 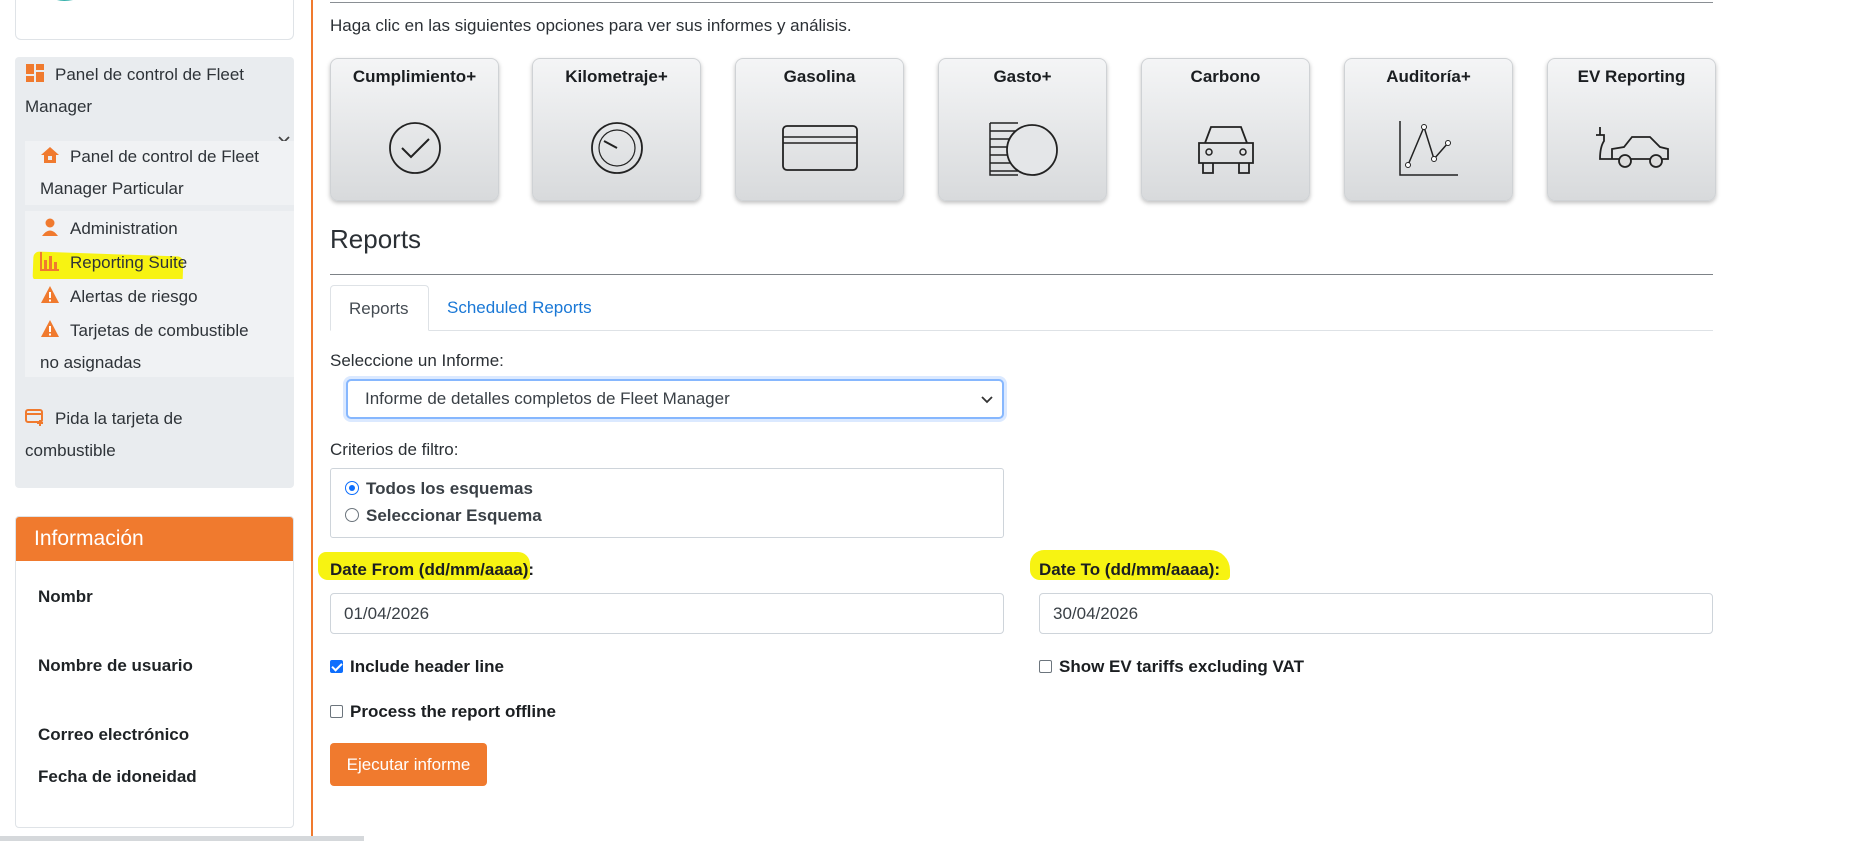 What do you see at coordinates (336, 711) in the screenshot?
I see `offline-checkbox` at bounding box center [336, 711].